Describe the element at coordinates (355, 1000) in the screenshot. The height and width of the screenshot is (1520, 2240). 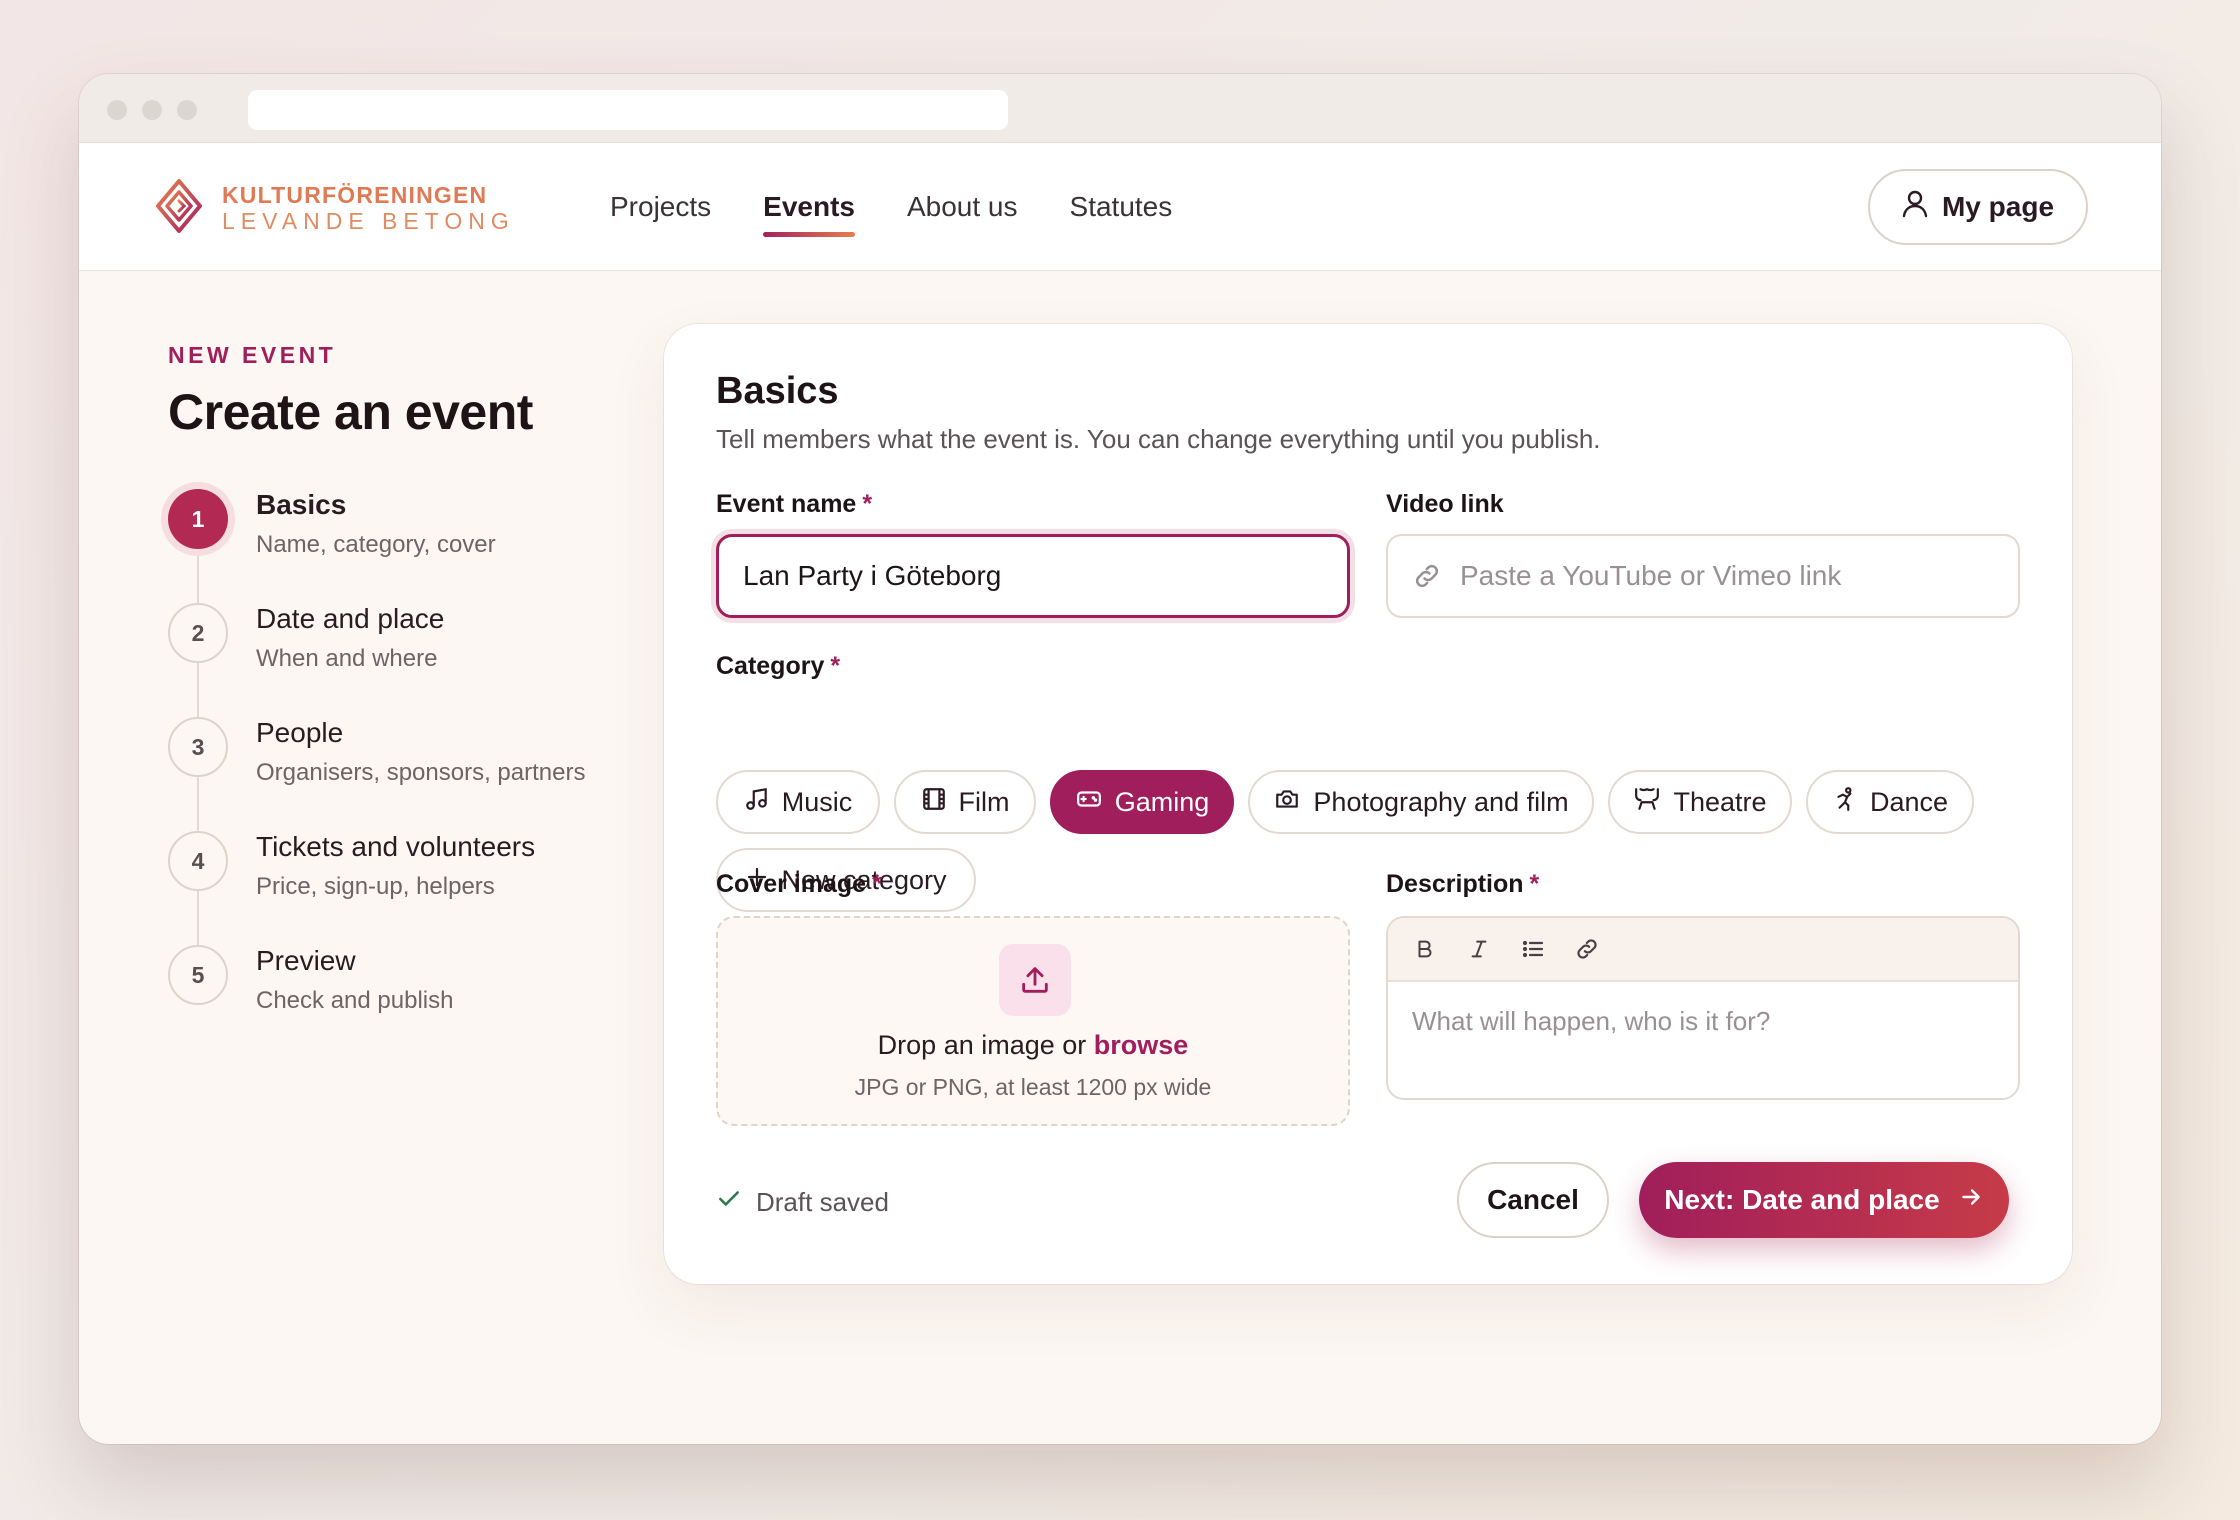
I see `step-subtitle: Check and publish` at that location.